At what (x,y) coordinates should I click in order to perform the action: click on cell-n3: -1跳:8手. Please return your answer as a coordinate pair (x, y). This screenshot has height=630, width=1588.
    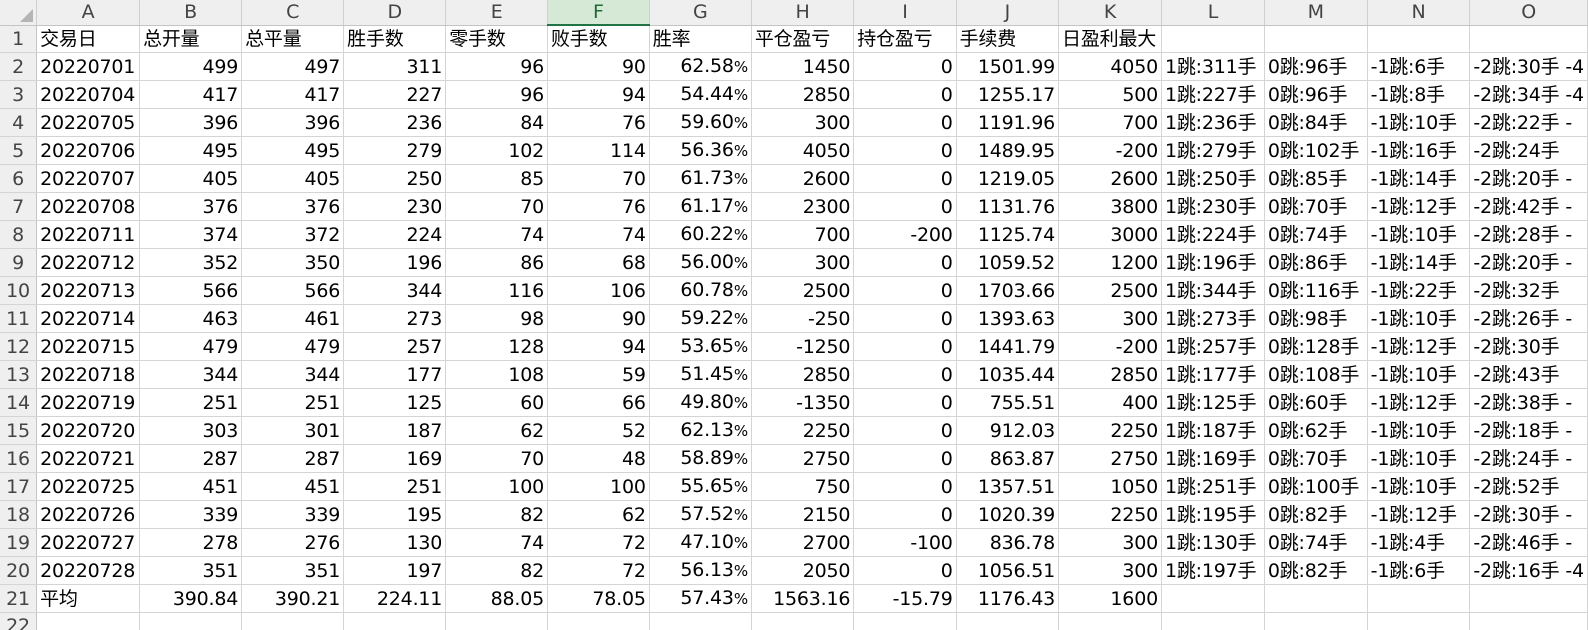
    Looking at the image, I should click on (1419, 94).